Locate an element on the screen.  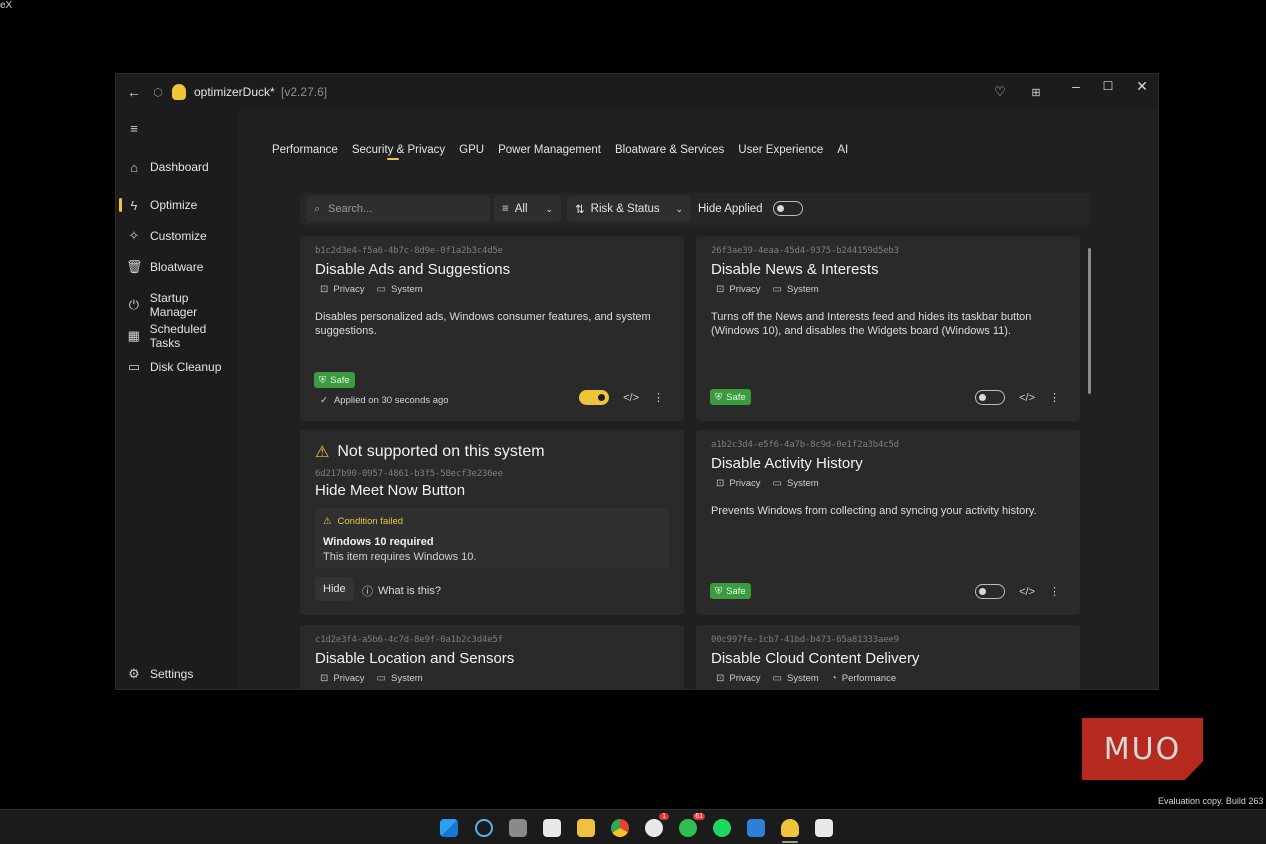
title-bar: ← ⬡ optimizerDuck* [v2.27.6] ♡ ⊞ – ☐ ✕ is located at coordinates (637, 92).